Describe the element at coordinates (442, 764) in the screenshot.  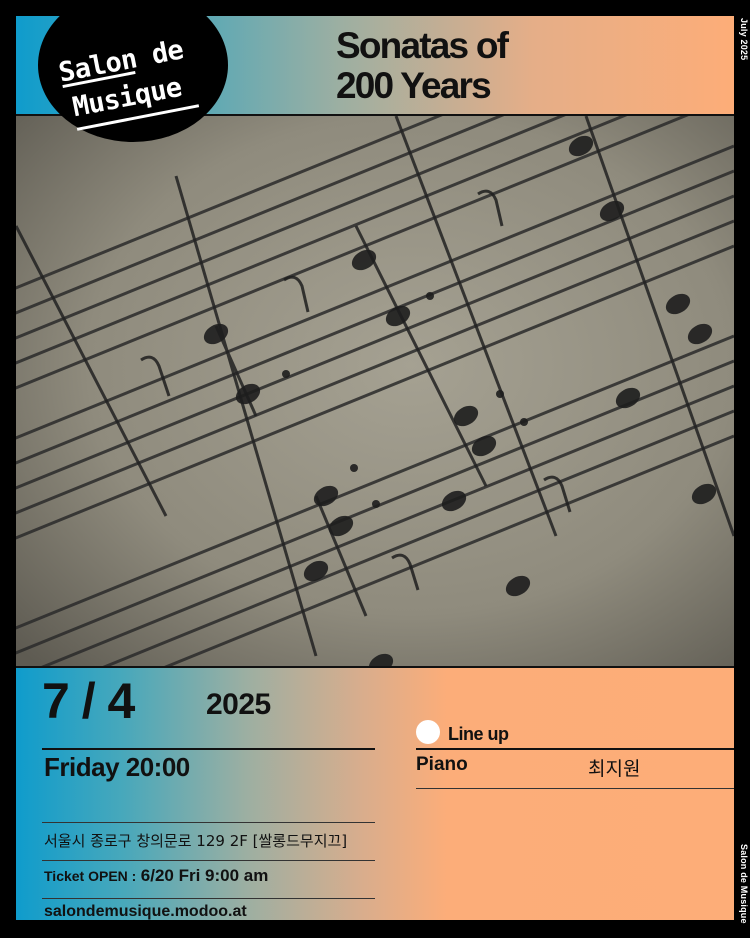
I see `performer-instrument: Piano` at that location.